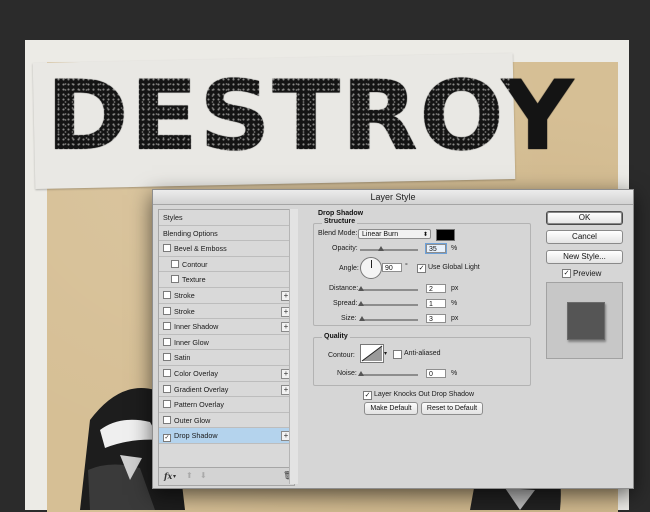  I want to click on style-list-item-label: Stroke, so click(184, 295).